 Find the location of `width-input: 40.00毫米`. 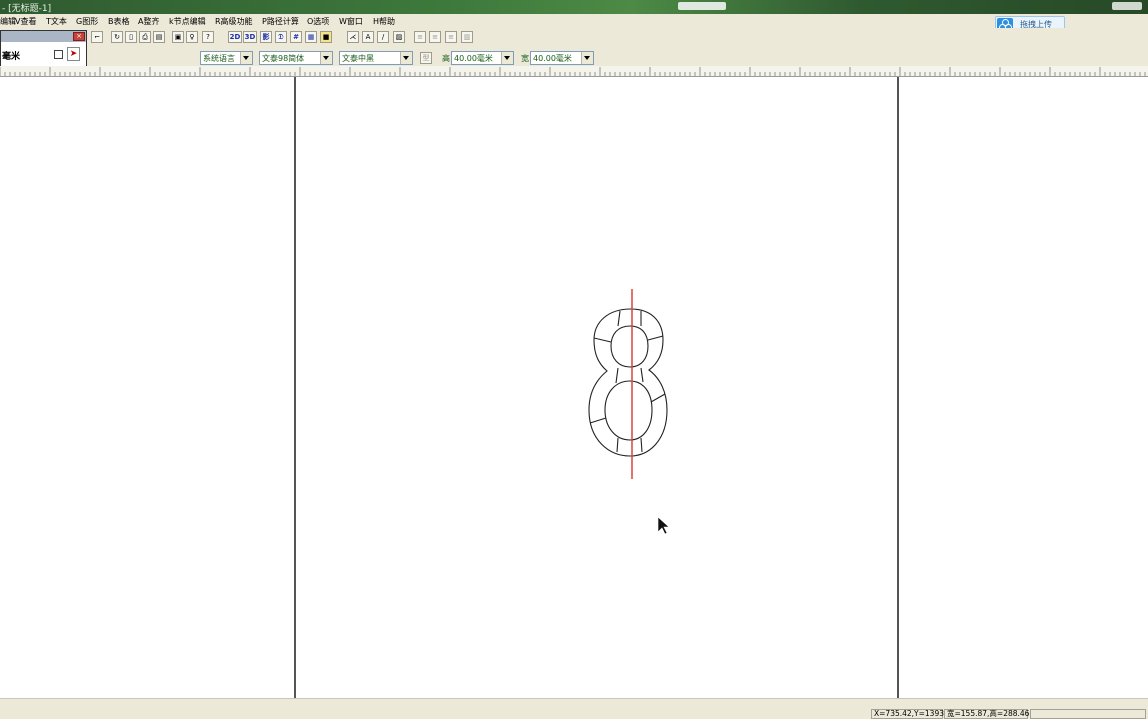

width-input: 40.00毫米 is located at coordinates (562, 58).